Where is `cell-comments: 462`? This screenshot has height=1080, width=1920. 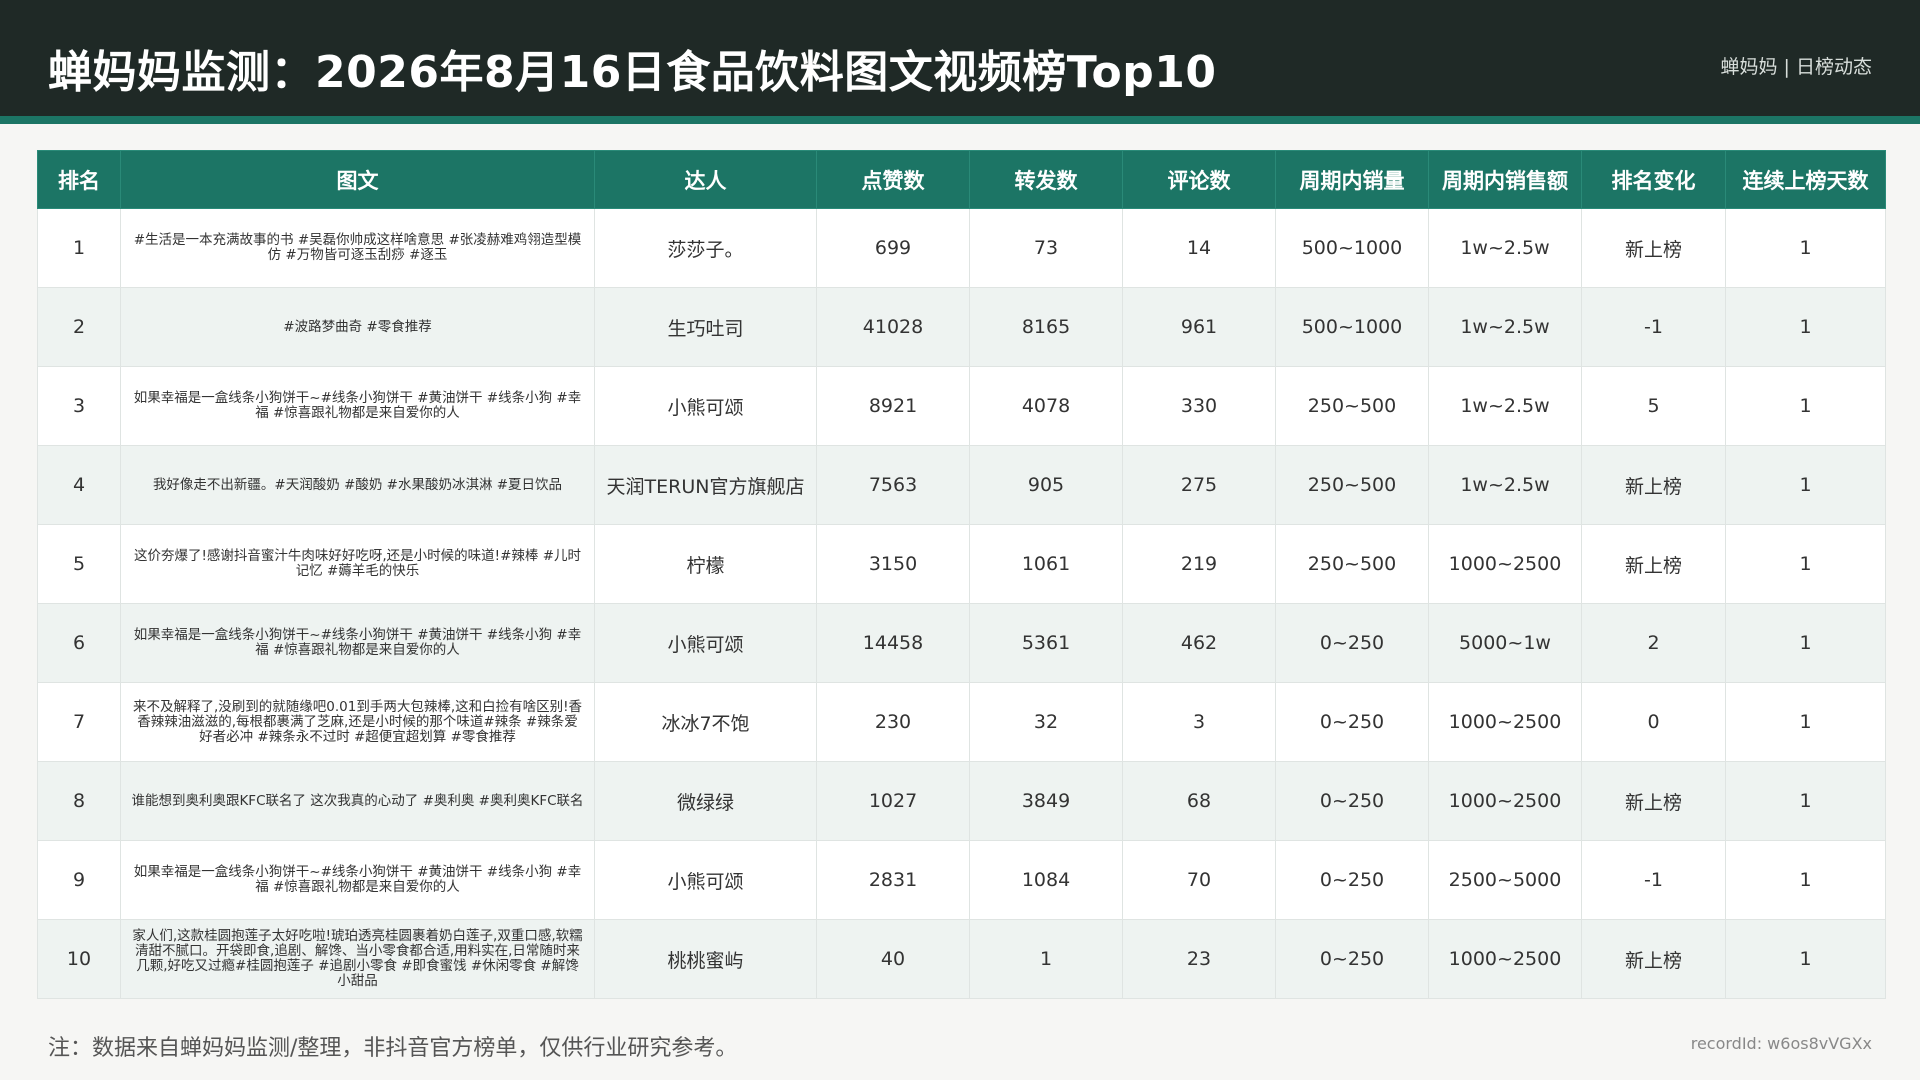 cell-comments: 462 is located at coordinates (1199, 643).